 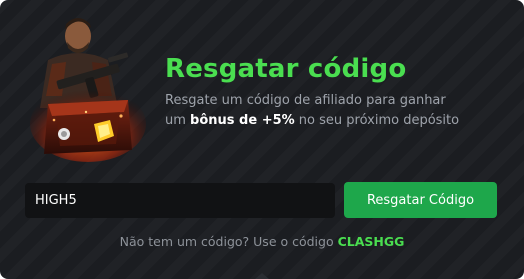 What do you see at coordinates (371, 241) in the screenshot?
I see `suggested-code: CLASHGG` at bounding box center [371, 241].